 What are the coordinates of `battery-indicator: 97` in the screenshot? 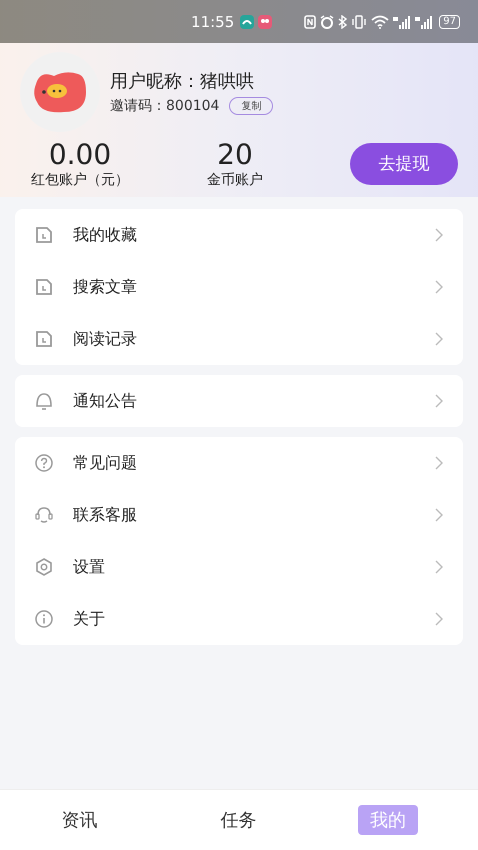 It's located at (449, 21).